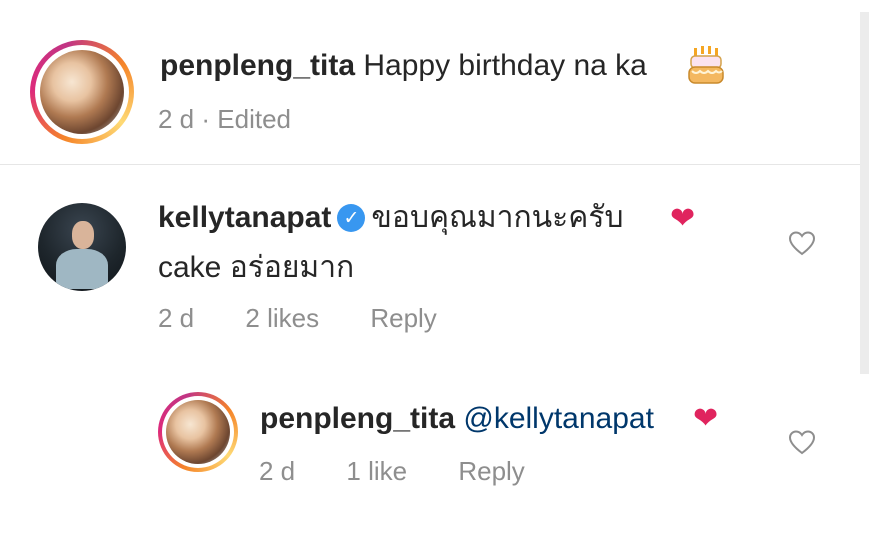 This screenshot has height=536, width=869. Describe the element at coordinates (864, 193) in the screenshot. I see `scrollbar` at that location.